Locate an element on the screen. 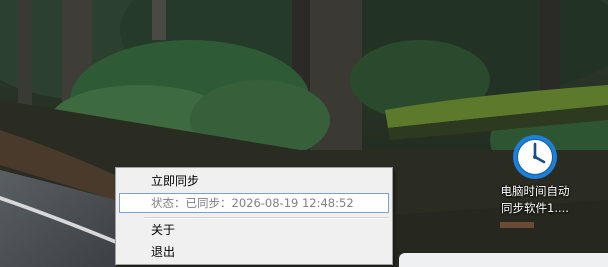 The image size is (608, 267). menu-item-about: 关于 is located at coordinates (254, 230).